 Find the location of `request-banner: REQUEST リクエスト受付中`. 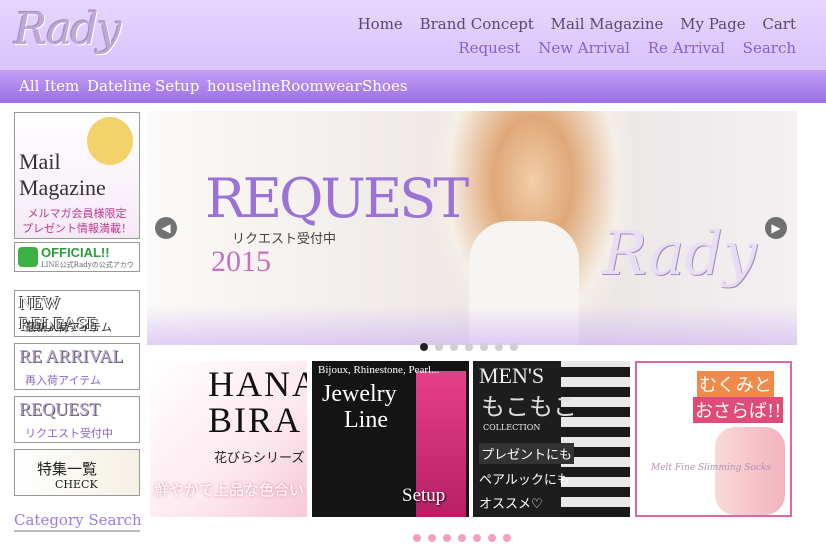

request-banner: REQUEST リクエスト受付中 is located at coordinates (77, 419).